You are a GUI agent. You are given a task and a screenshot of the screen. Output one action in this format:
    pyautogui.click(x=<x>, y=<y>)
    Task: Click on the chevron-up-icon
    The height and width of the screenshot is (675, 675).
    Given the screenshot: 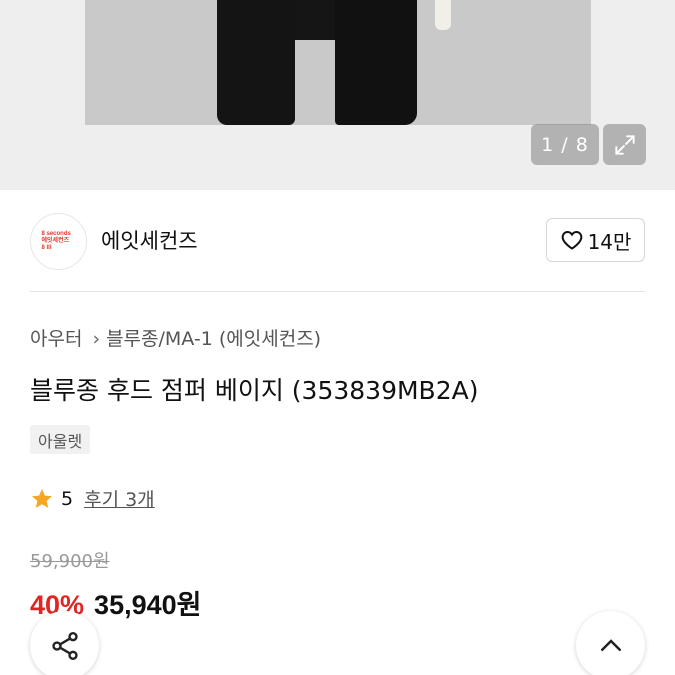 What is the action you would take?
    pyautogui.click(x=610, y=644)
    